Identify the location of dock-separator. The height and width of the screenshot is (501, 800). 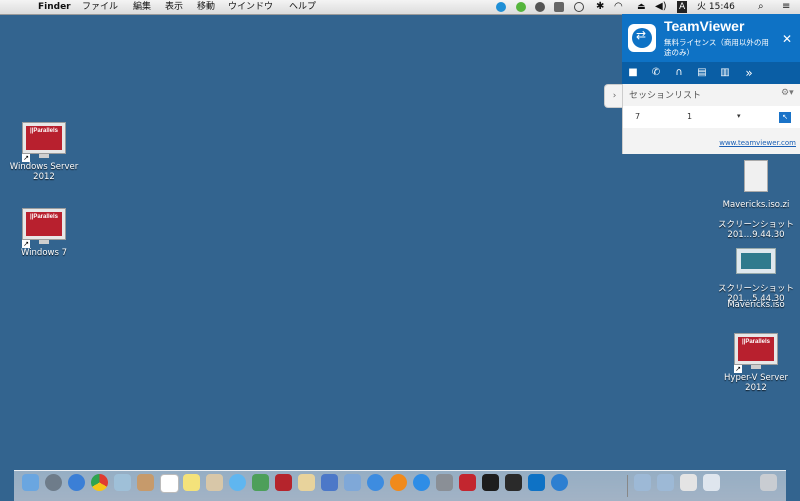
(627, 486).